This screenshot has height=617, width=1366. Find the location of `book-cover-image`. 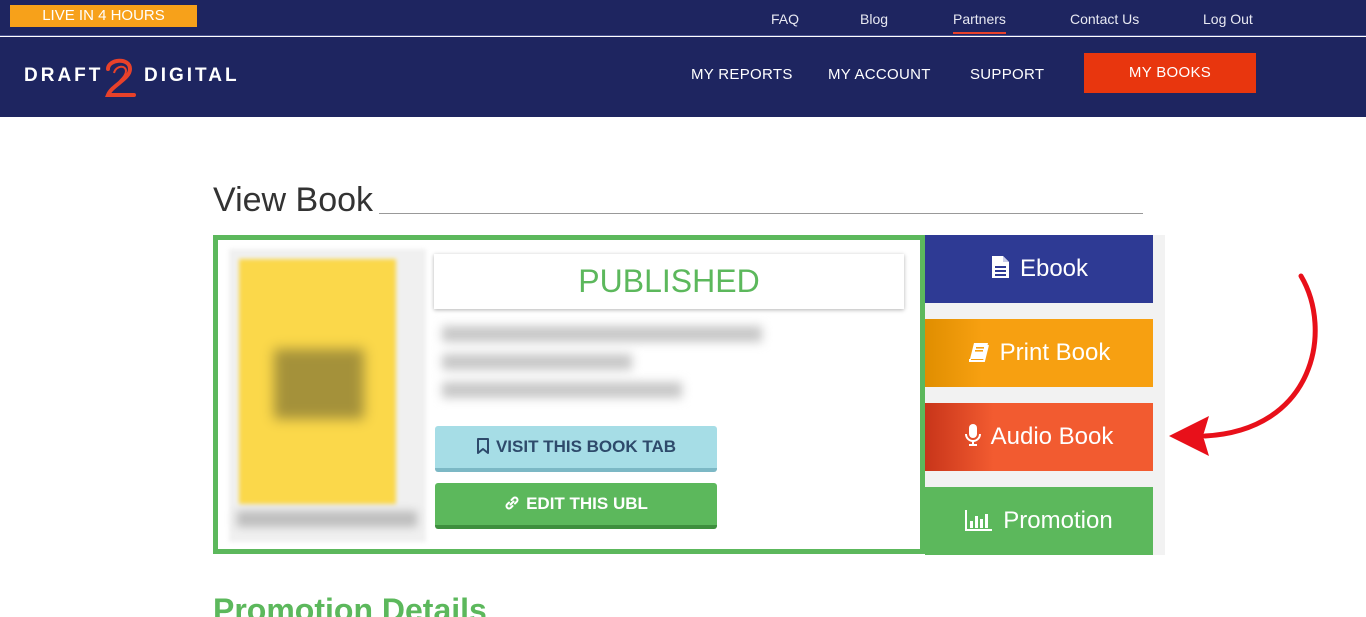

book-cover-image is located at coordinates (327, 395).